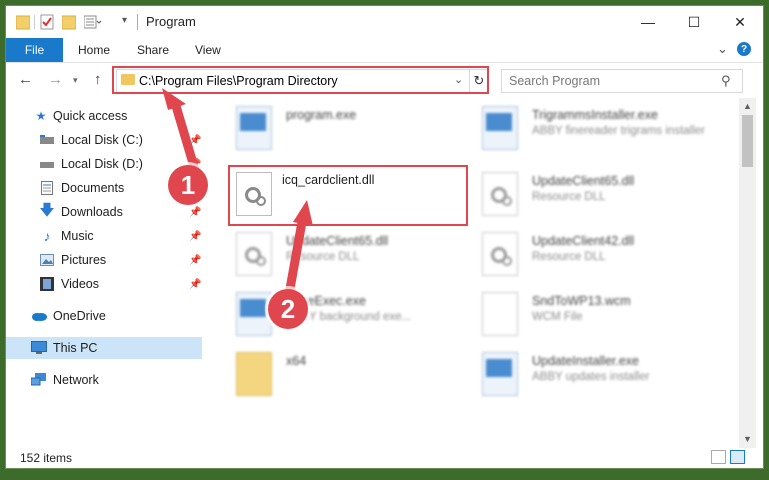 The width and height of the screenshot is (769, 480). Describe the element at coordinates (237, 196) in the screenshot. I see `annotation-arrows` at that location.